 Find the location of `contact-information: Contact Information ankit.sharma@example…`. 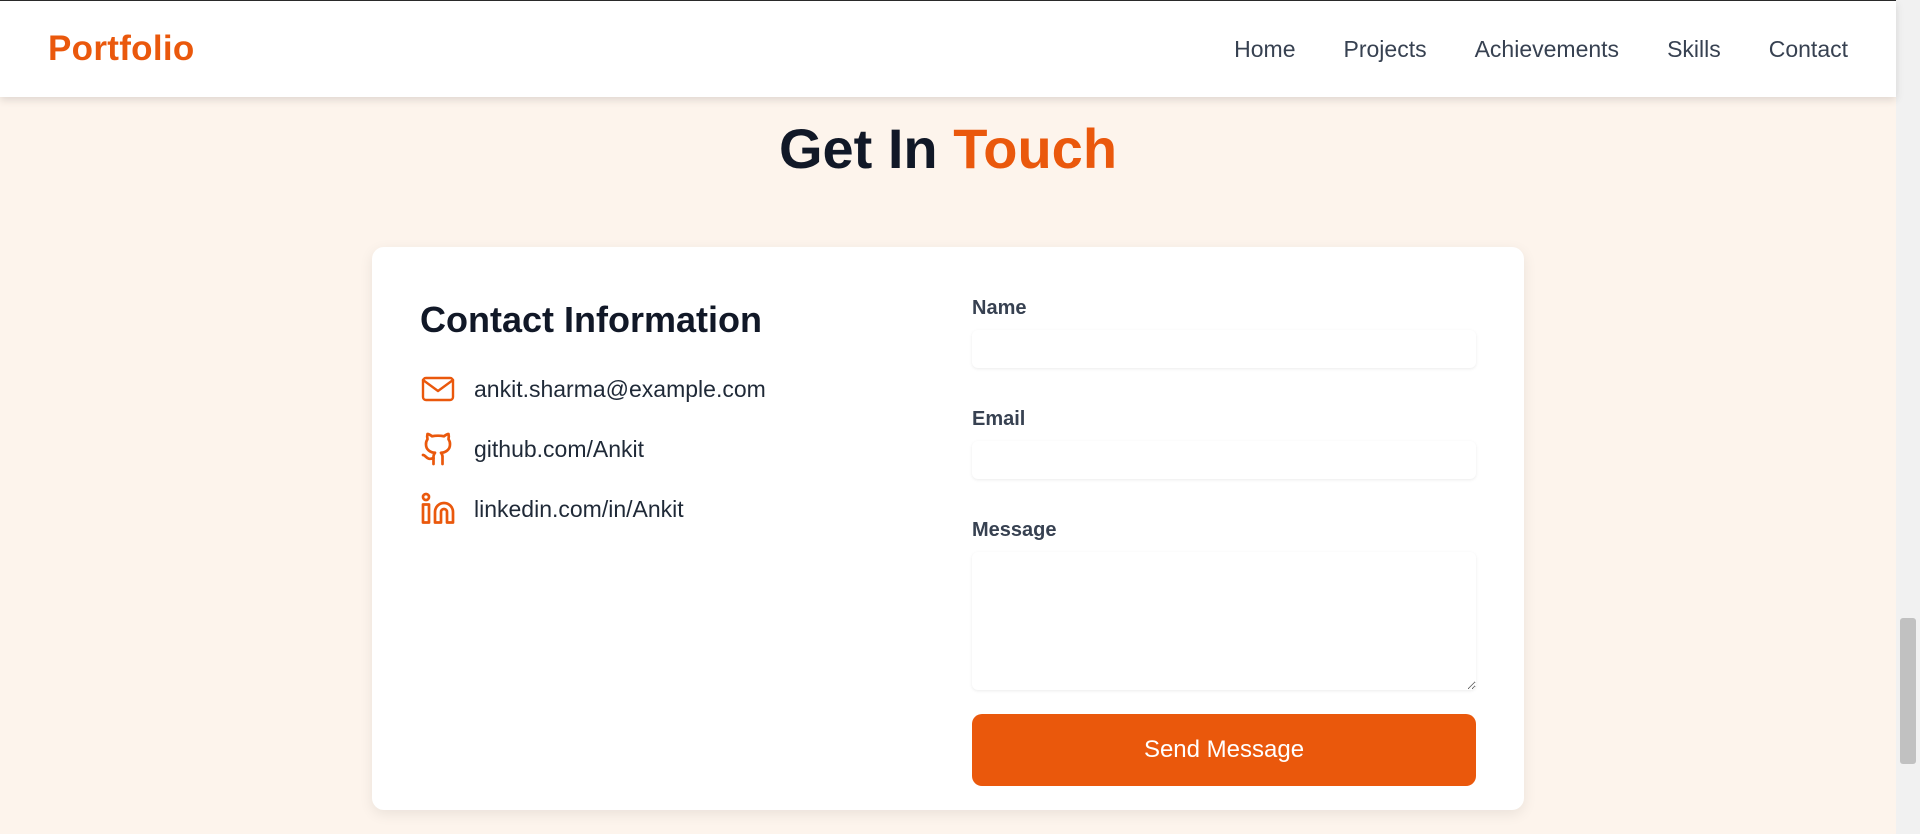

contact-information: Contact Information ankit.sharma@example… is located at coordinates (660, 424).